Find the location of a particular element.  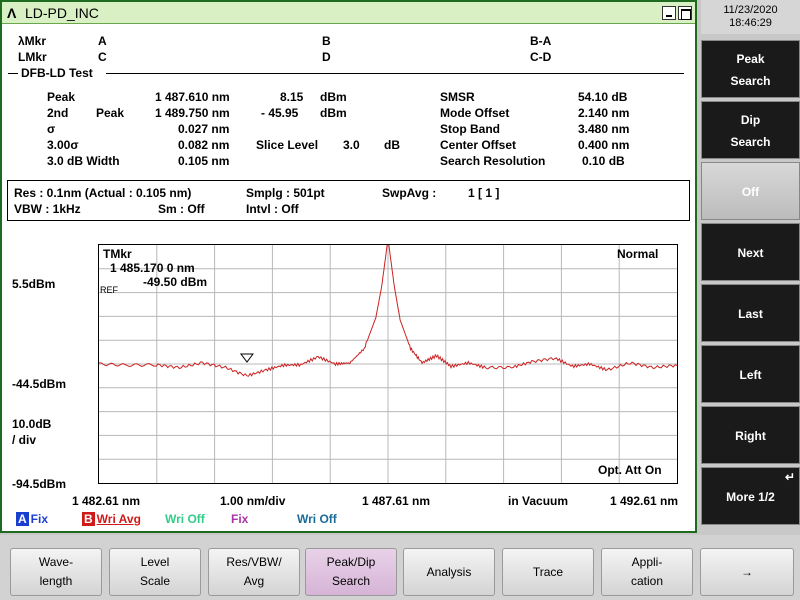

maximize-icon is located at coordinates (685, 13).